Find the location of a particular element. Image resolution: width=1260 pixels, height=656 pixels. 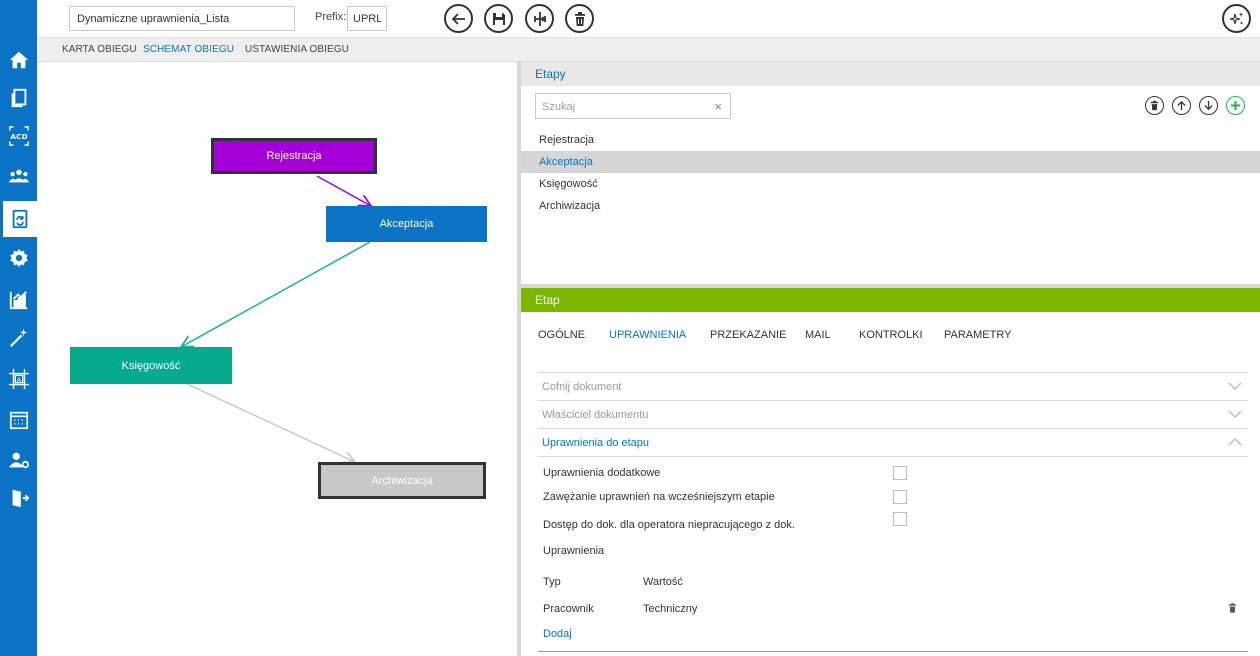

chevron-up-icon is located at coordinates (1235, 442).